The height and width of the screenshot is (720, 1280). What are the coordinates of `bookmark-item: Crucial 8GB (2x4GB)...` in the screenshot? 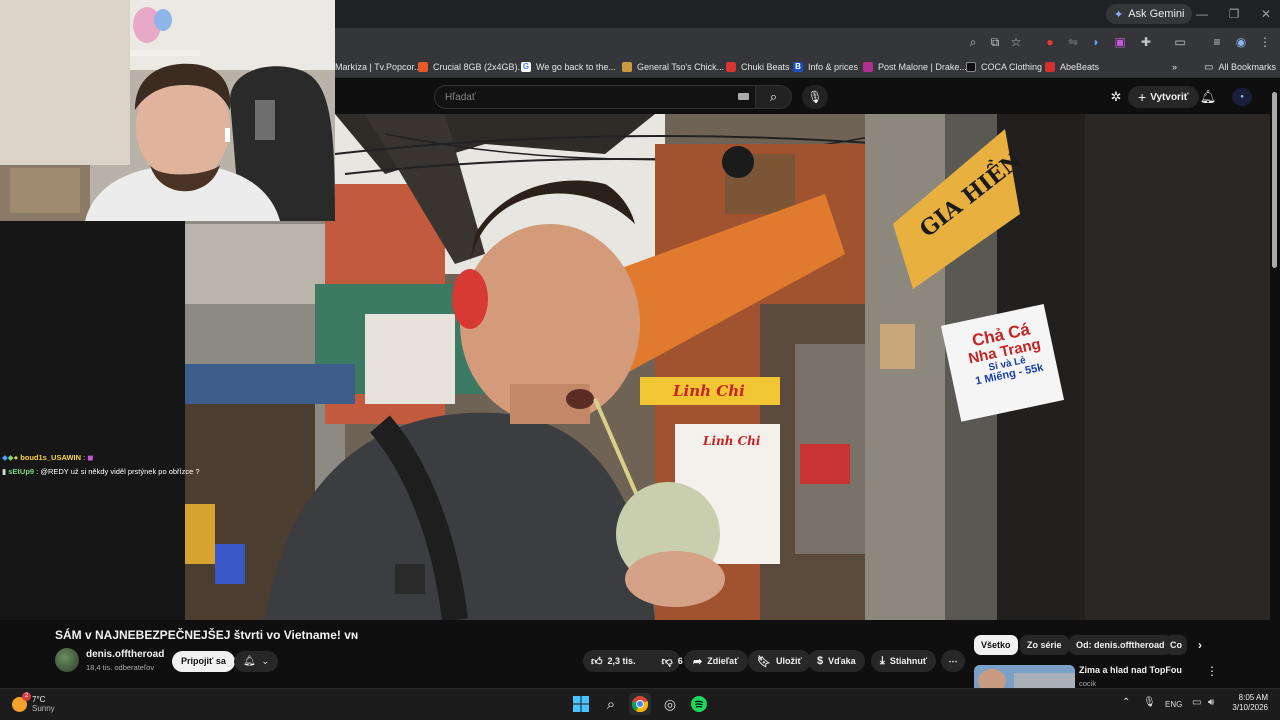 It's located at (471, 67).